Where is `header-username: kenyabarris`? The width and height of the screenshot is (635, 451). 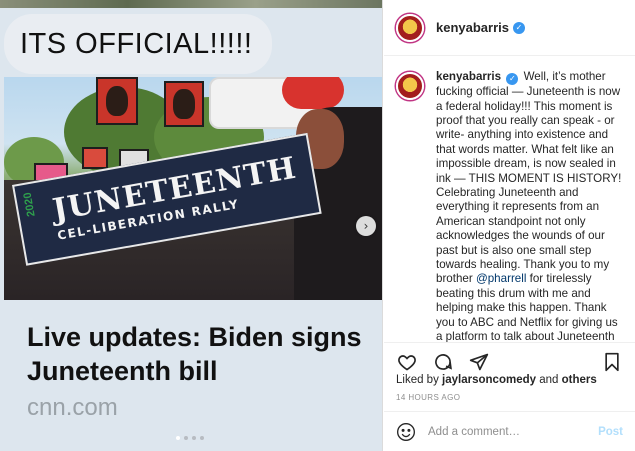
header-username: kenyabarris is located at coordinates (472, 27).